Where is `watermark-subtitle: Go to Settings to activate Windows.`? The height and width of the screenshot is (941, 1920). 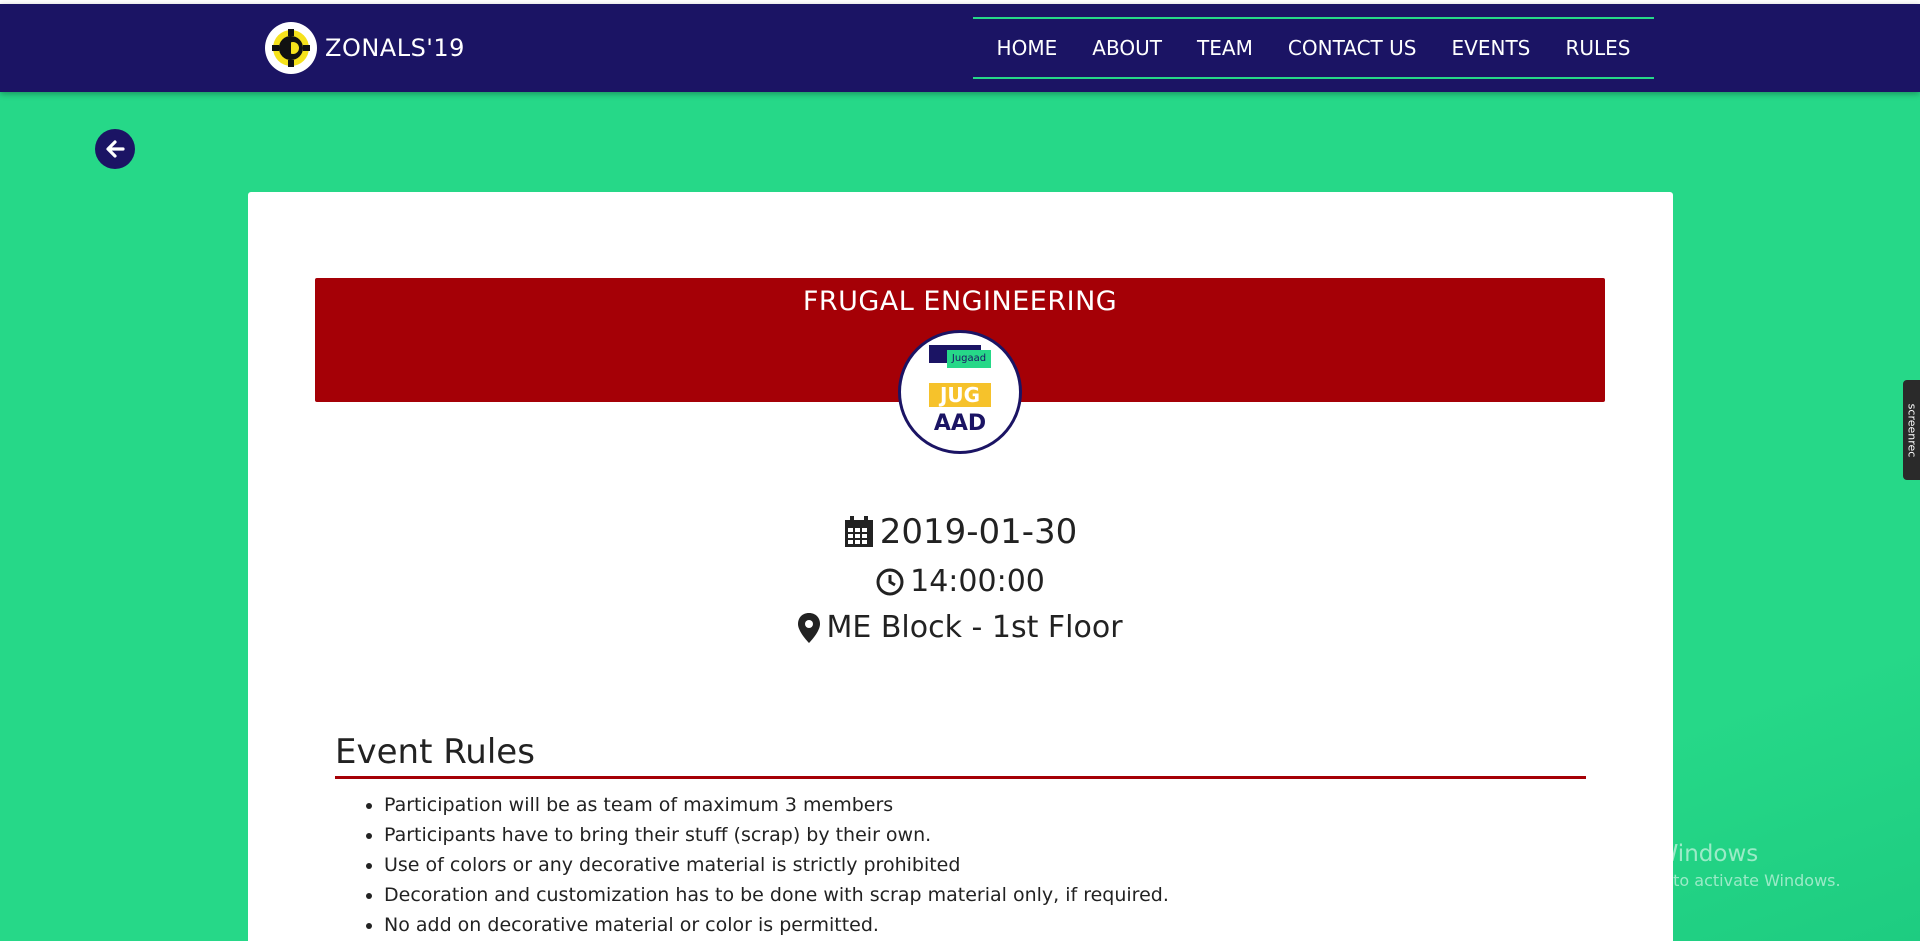
watermark-subtitle: Go to Settings to activate Windows. is located at coordinates (1697, 880).